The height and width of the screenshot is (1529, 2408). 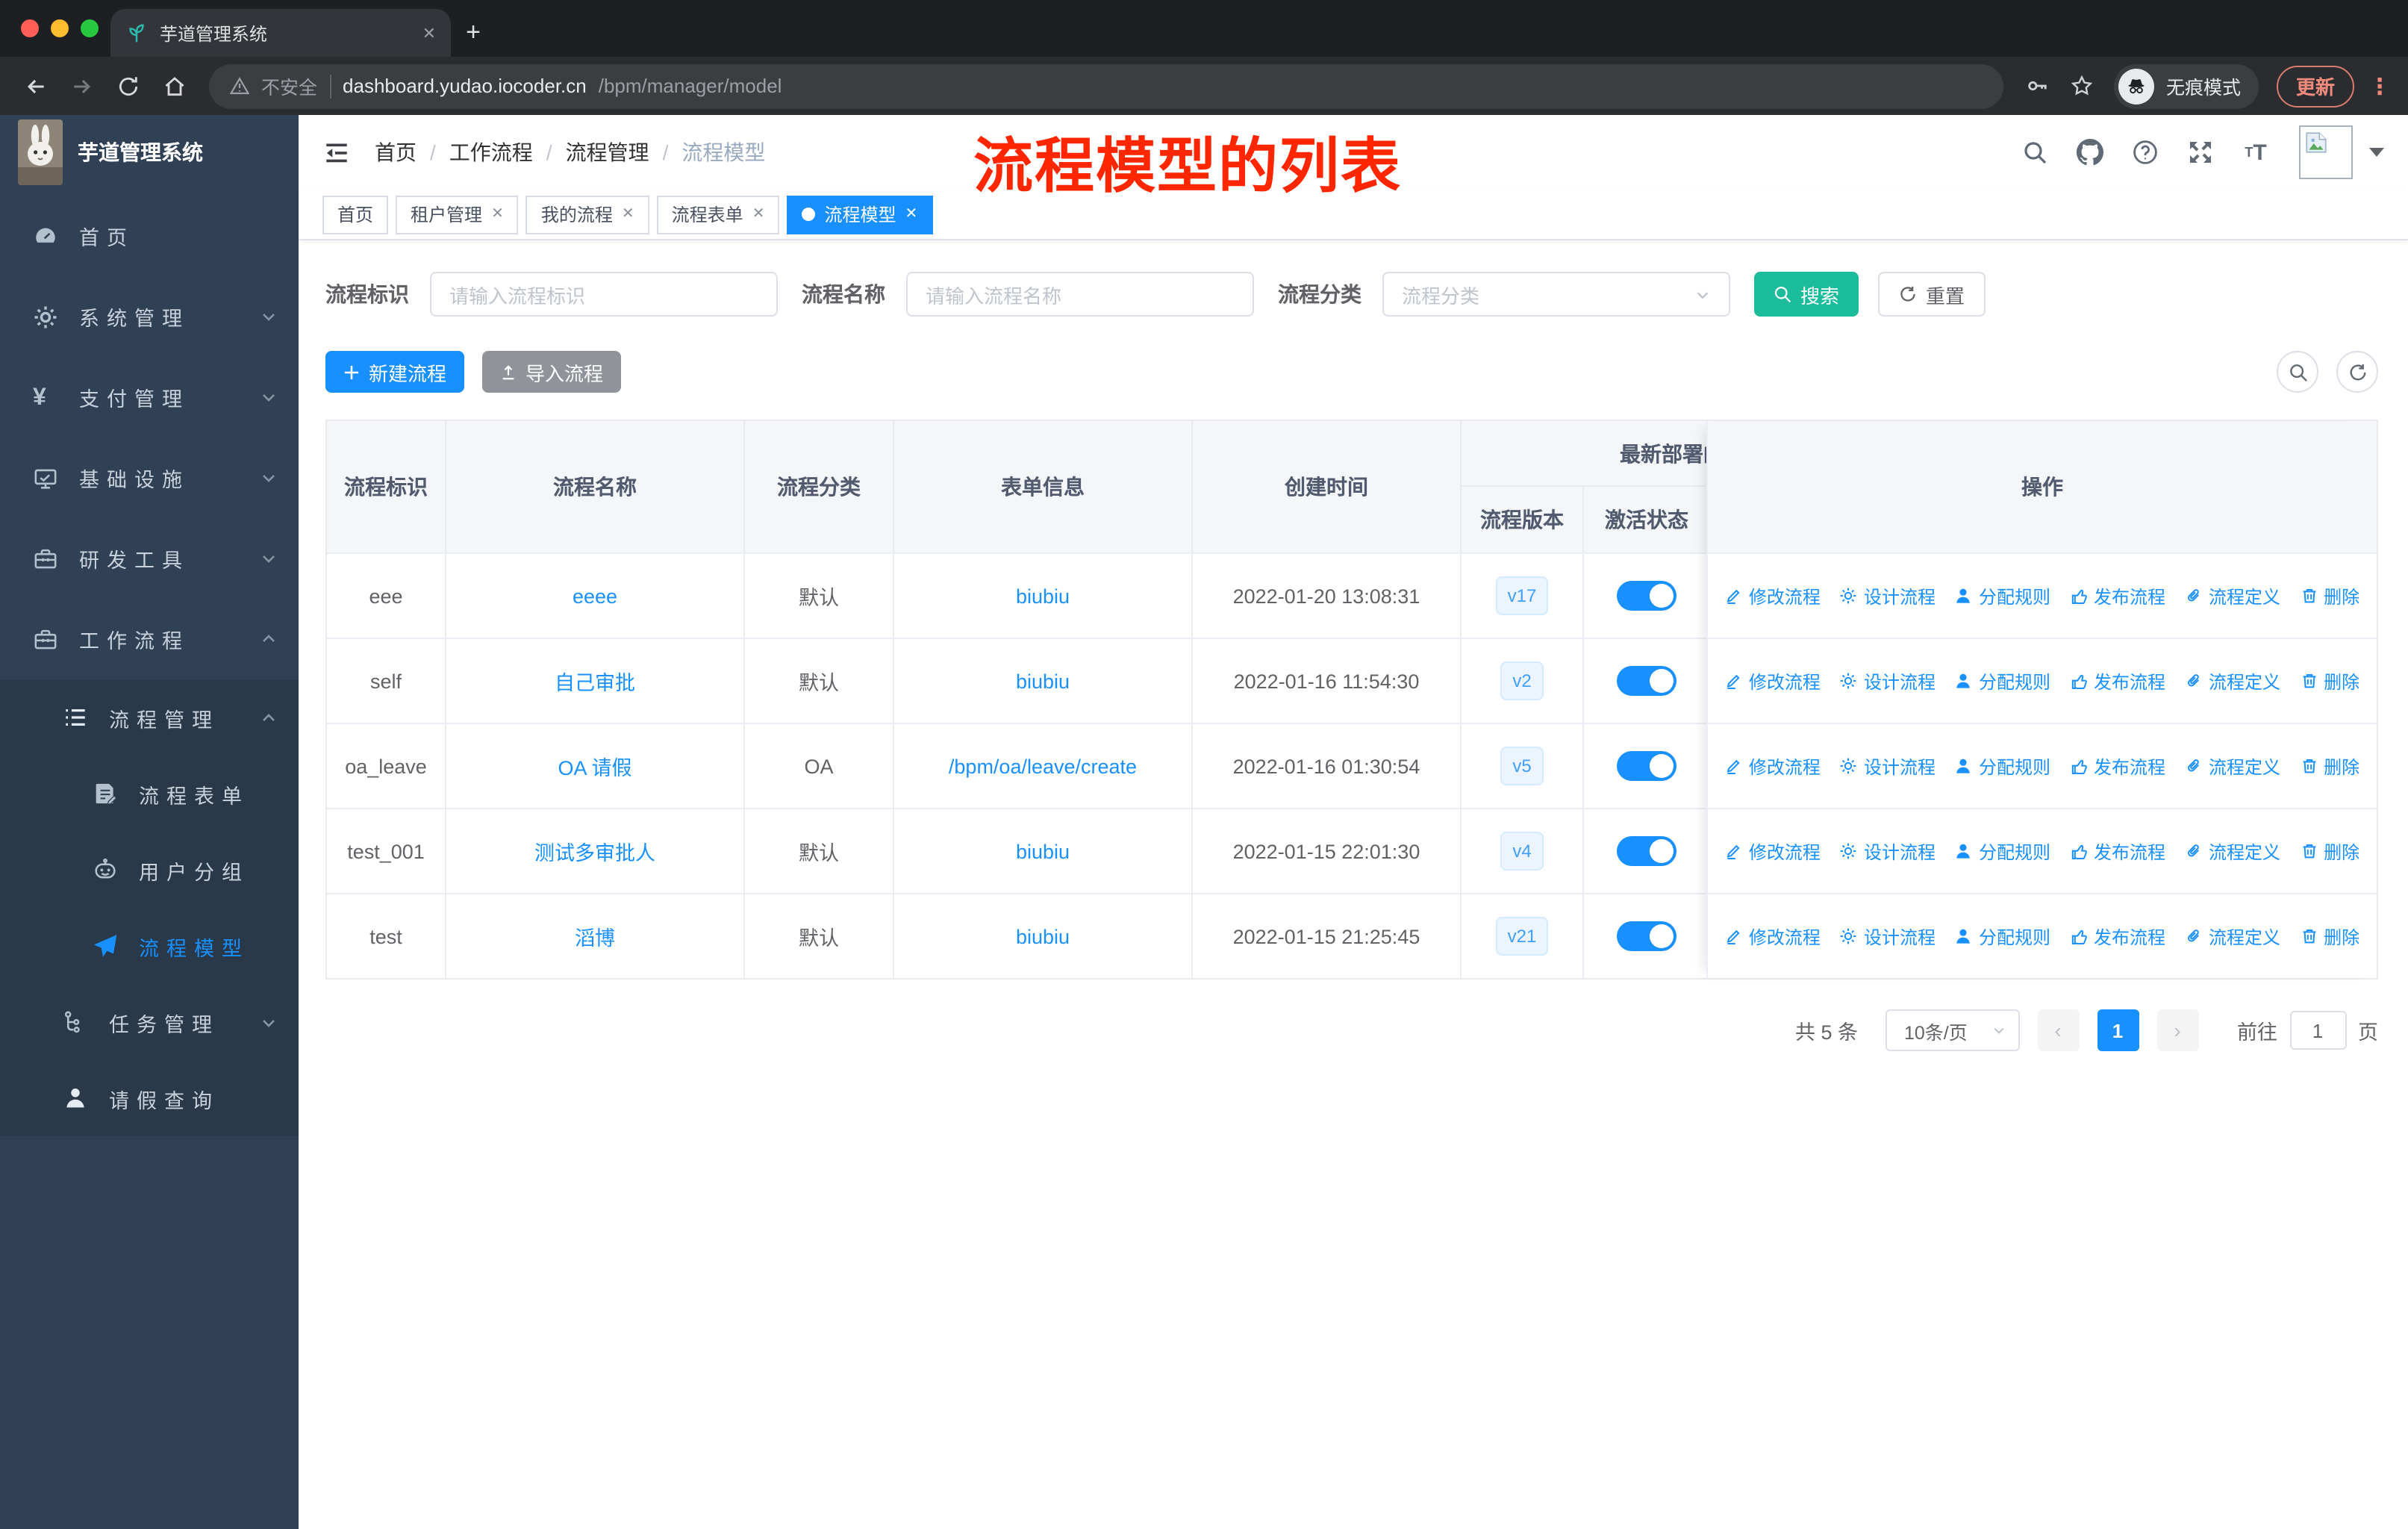 What do you see at coordinates (491, 152) in the screenshot?
I see `breadcrumb-workflow: 工作流程` at bounding box center [491, 152].